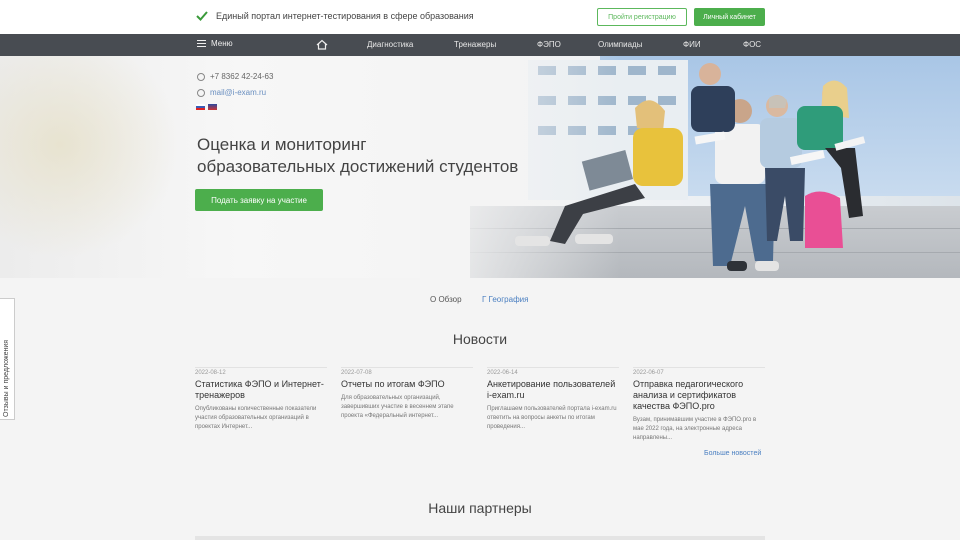 The width and height of the screenshot is (960, 540). What do you see at coordinates (699, 372) in the screenshot?
I see `news-date: 2022-06-07` at bounding box center [699, 372].